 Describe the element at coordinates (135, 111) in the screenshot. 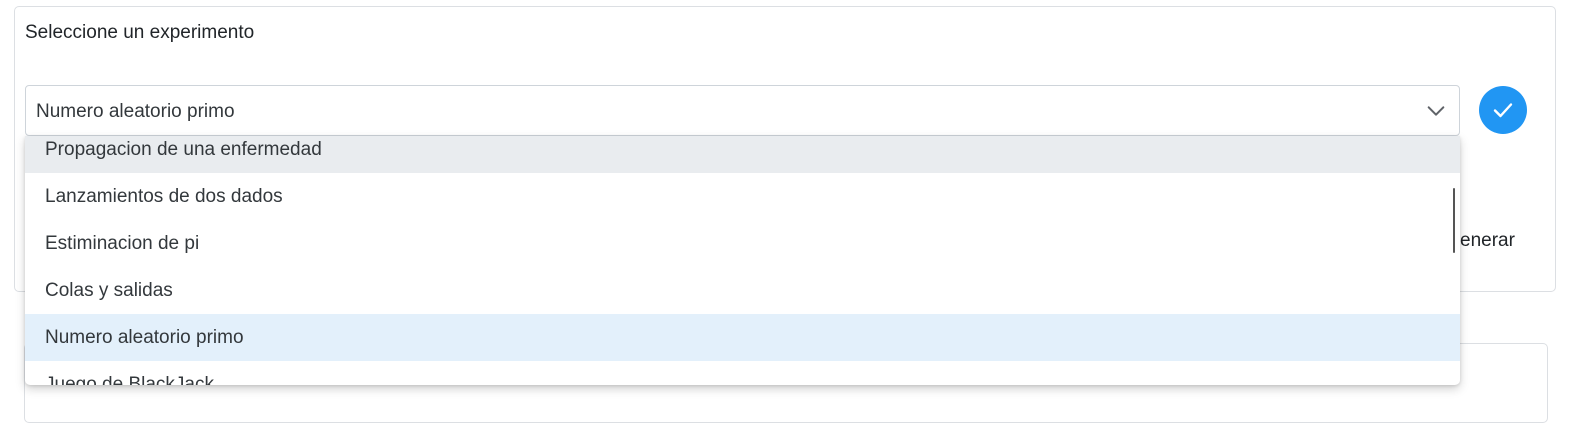

I see `select-value: Numero aleatorio primo` at that location.